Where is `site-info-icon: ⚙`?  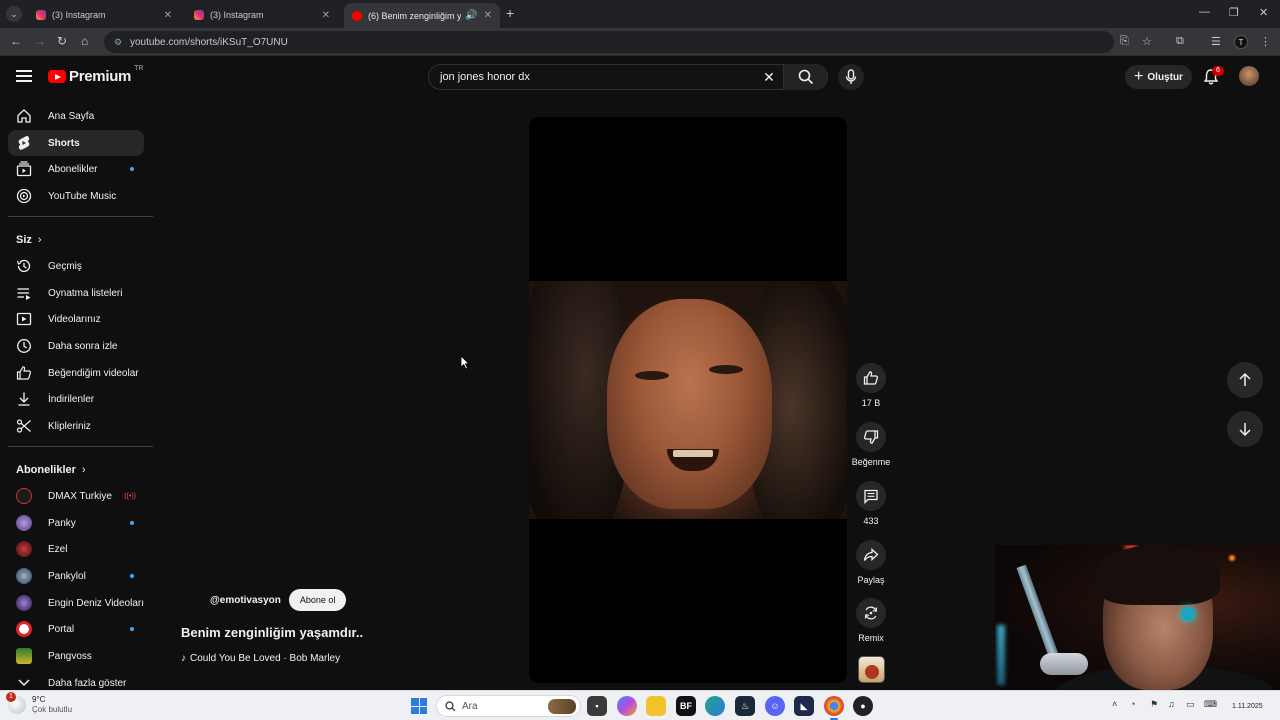 site-info-icon: ⚙ is located at coordinates (119, 42).